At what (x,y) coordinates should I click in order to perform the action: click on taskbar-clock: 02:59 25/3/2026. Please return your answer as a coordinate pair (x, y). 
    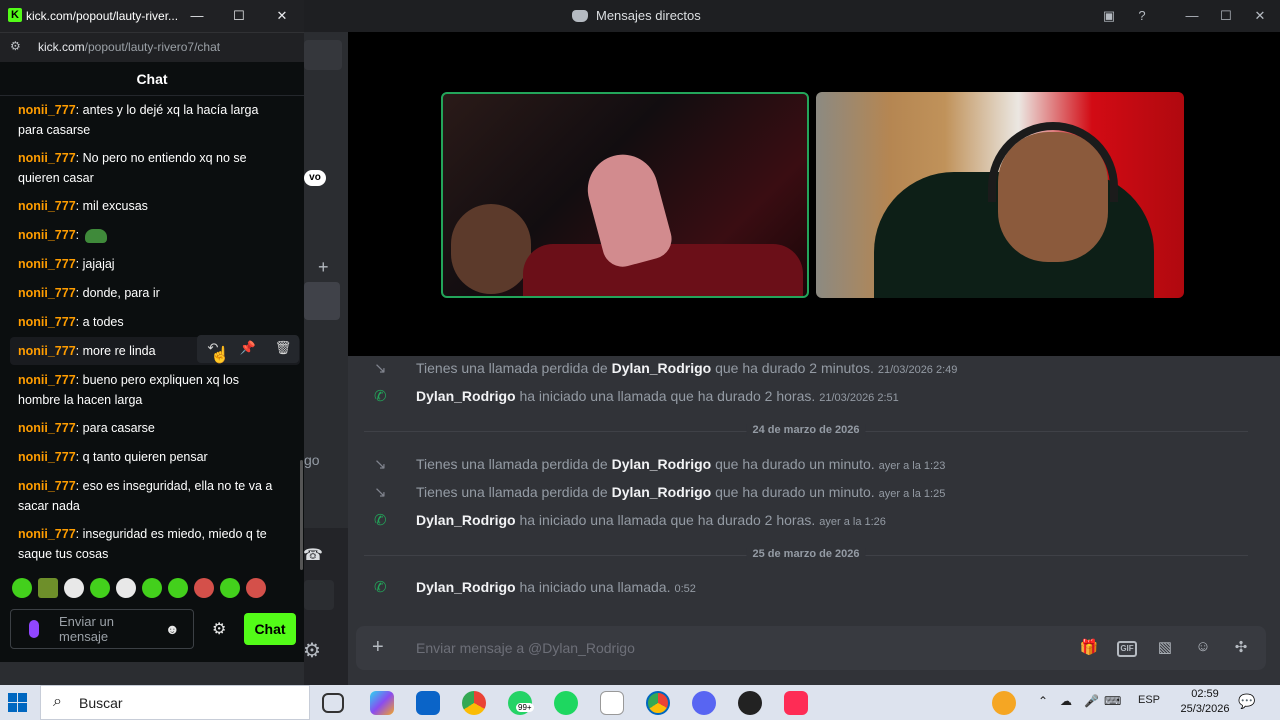
    Looking at the image, I should click on (1205, 702).